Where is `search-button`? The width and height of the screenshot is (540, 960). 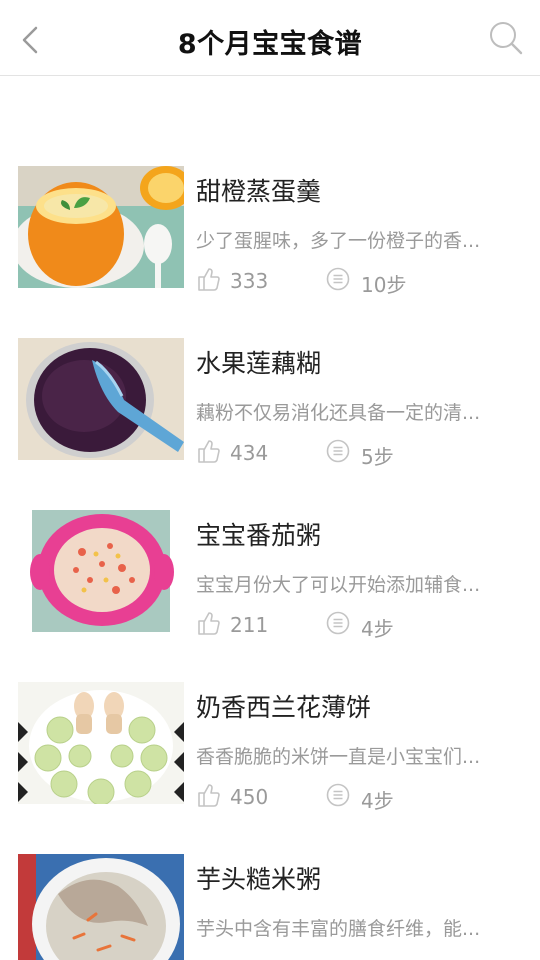 search-button is located at coordinates (506, 38).